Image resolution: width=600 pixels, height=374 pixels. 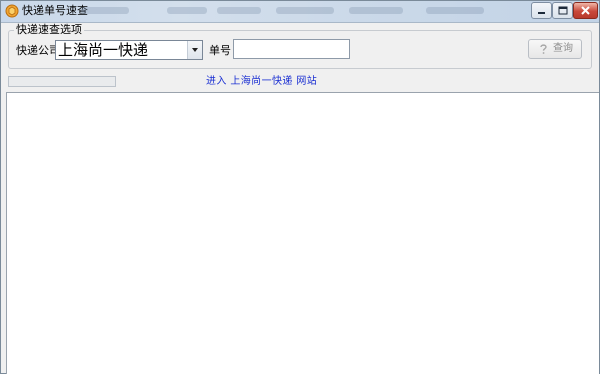 What do you see at coordinates (291, 49) in the screenshot?
I see `tracking-number-input` at bounding box center [291, 49].